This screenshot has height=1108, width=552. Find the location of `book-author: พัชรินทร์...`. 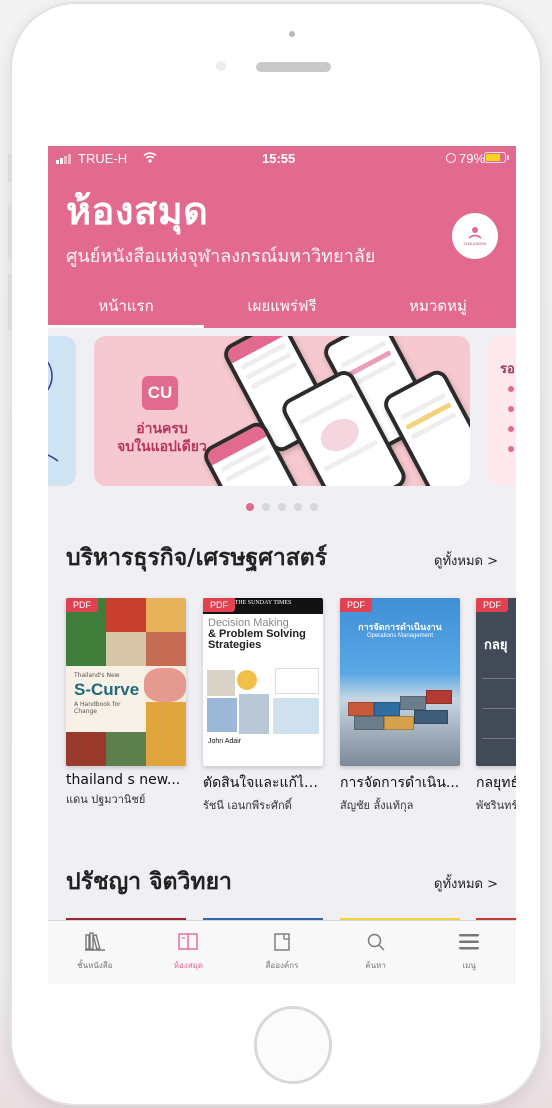

book-author: พัชรินทร์... is located at coordinates (496, 805).